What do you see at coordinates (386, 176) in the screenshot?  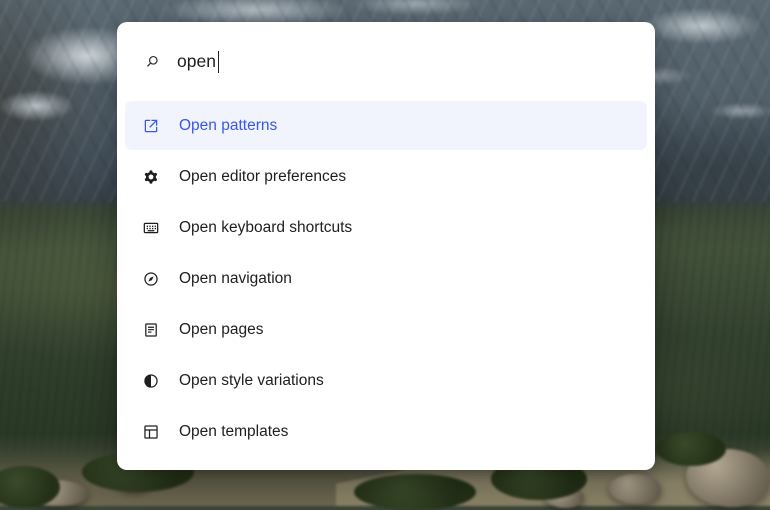 I see `command-item-open-editor-preferences: Open editor preferences` at bounding box center [386, 176].